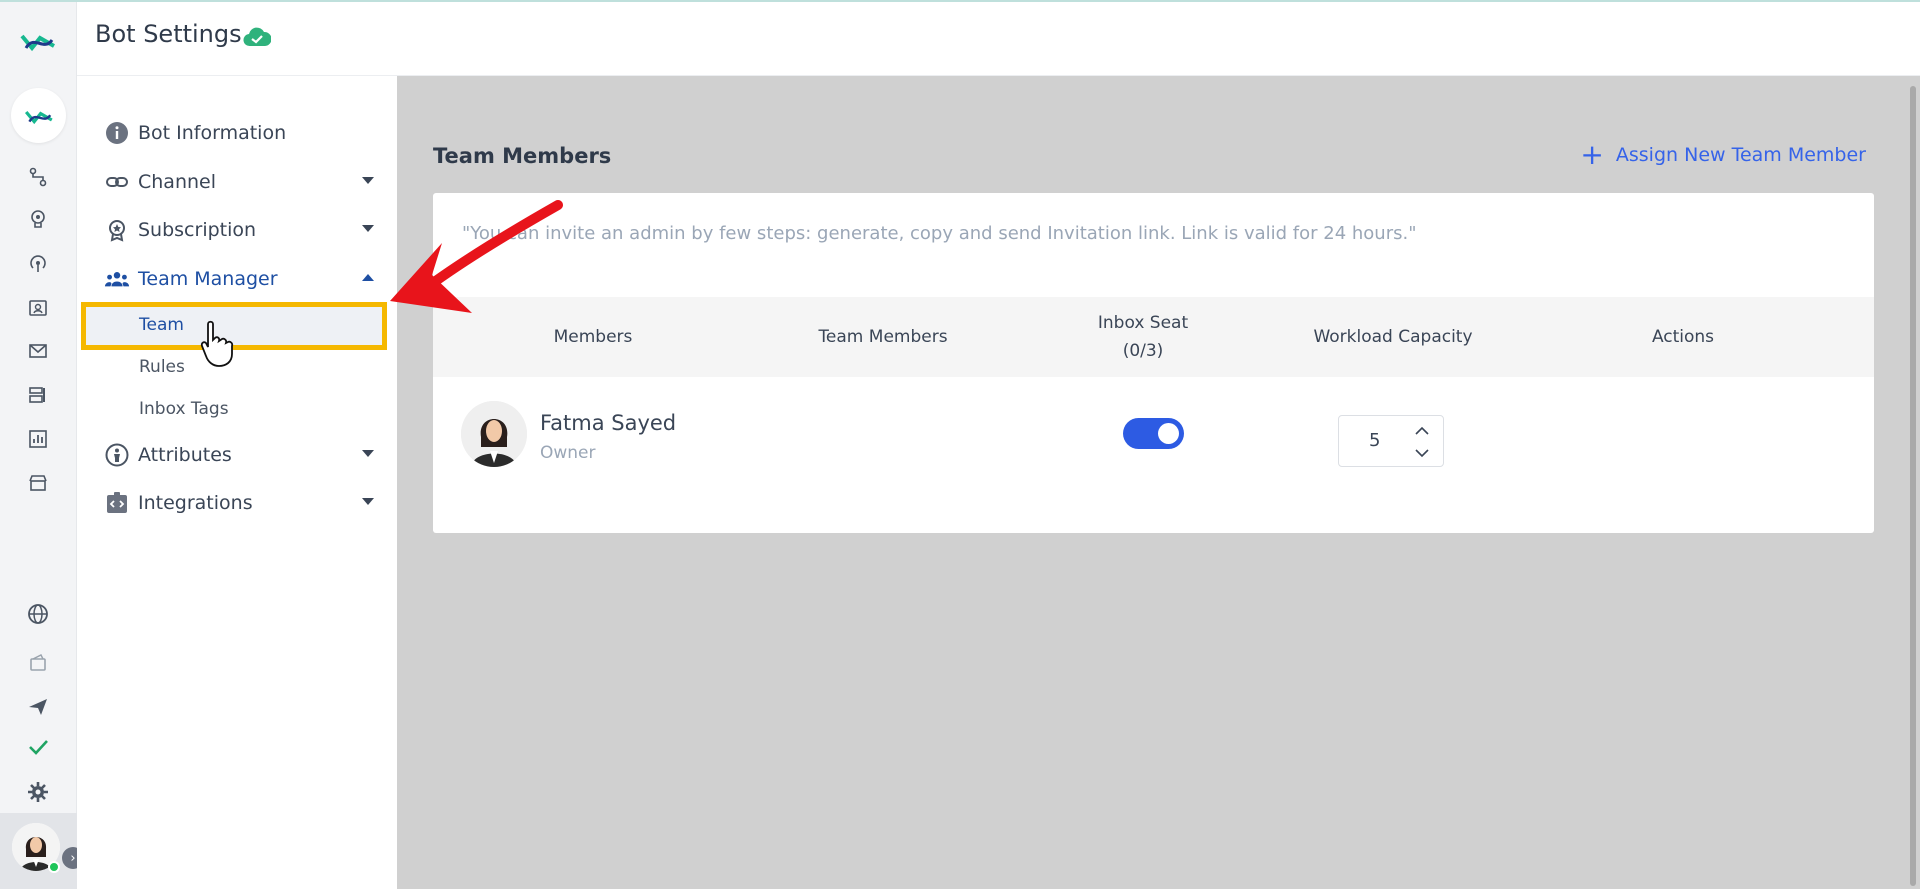  Describe the element at coordinates (239, 182) in the screenshot. I see `sidebar-item-channel: Channel` at that location.